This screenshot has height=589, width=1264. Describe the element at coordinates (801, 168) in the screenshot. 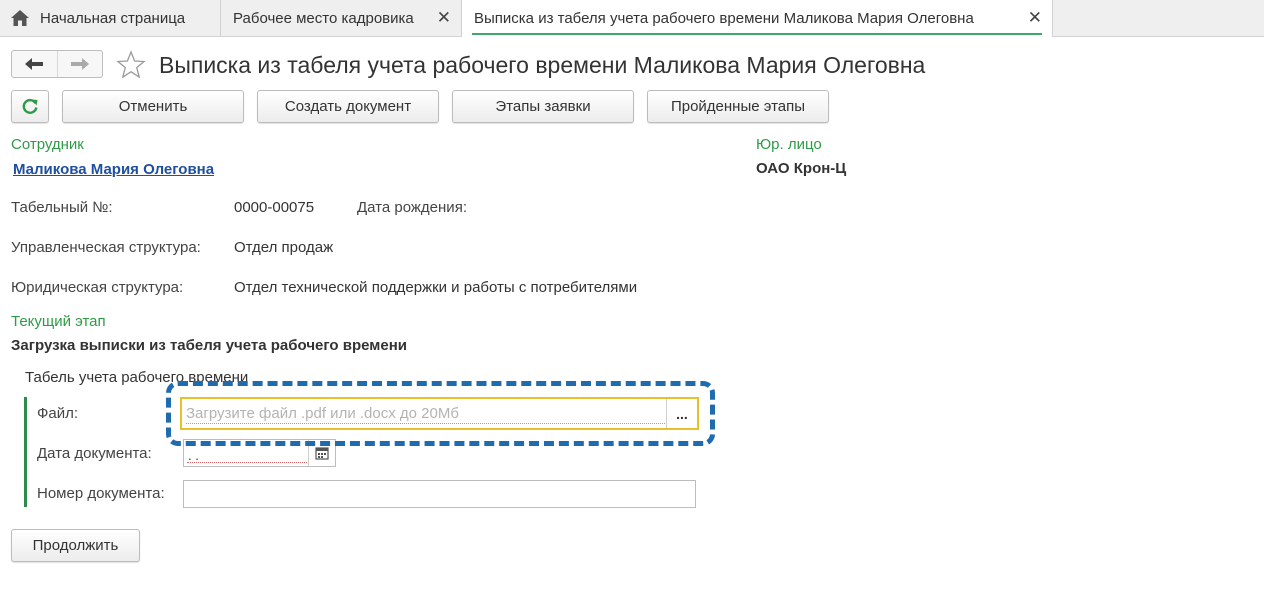

I see `legal-entity-name: ОАО Крон-Ц` at that location.